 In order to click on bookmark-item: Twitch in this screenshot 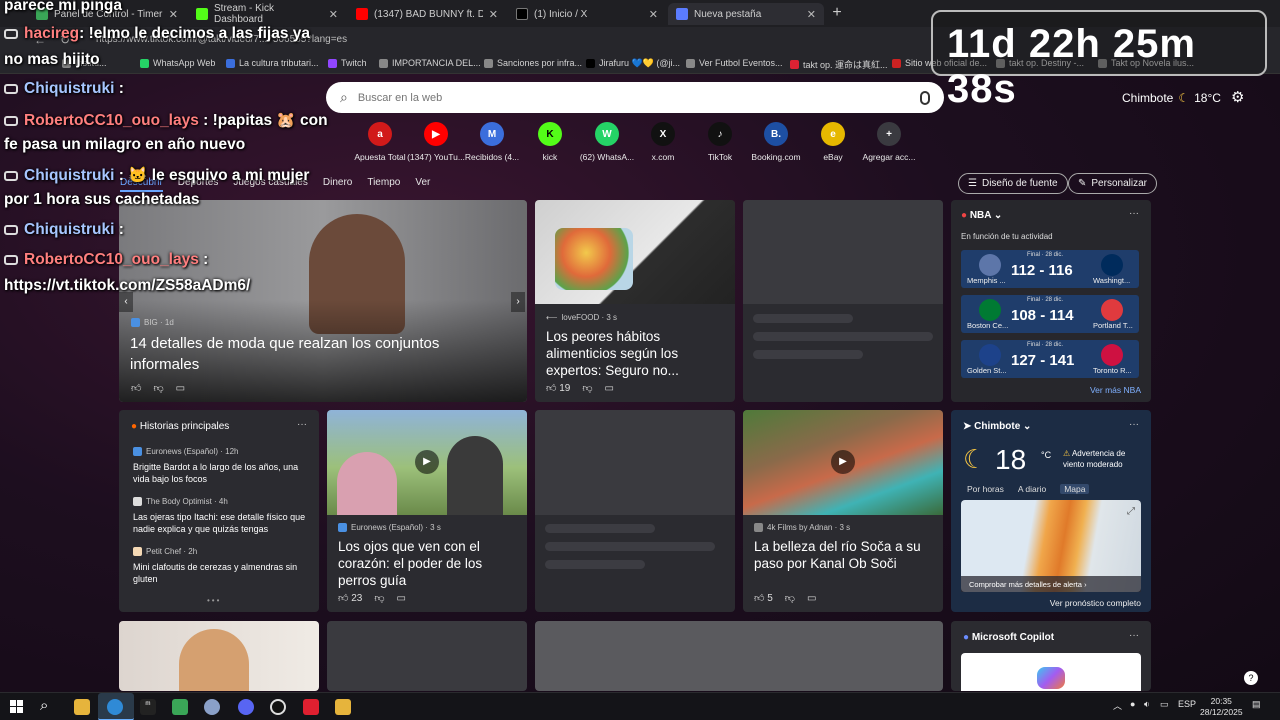, I will do `click(347, 63)`.